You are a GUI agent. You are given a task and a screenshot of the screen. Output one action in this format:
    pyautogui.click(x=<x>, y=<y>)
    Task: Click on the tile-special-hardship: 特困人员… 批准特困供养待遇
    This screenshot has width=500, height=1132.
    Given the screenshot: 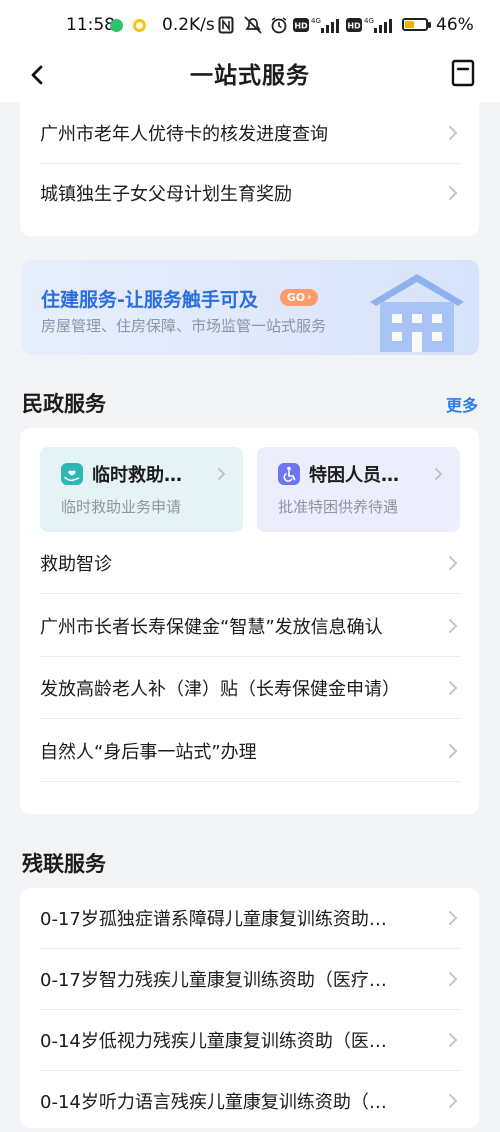 What is the action you would take?
    pyautogui.click(x=358, y=489)
    